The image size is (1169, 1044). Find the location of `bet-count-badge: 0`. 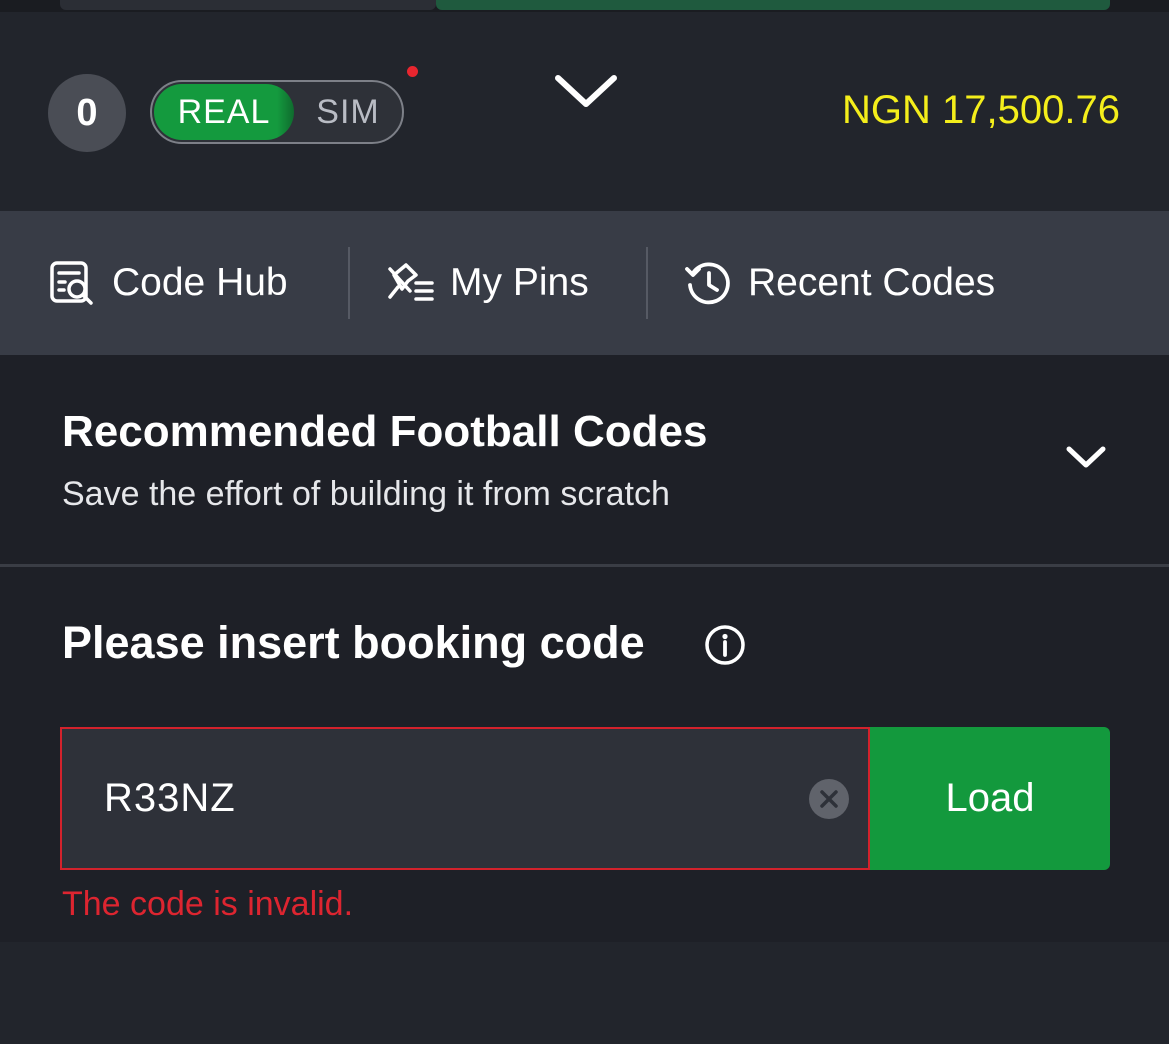

bet-count-badge: 0 is located at coordinates (87, 113).